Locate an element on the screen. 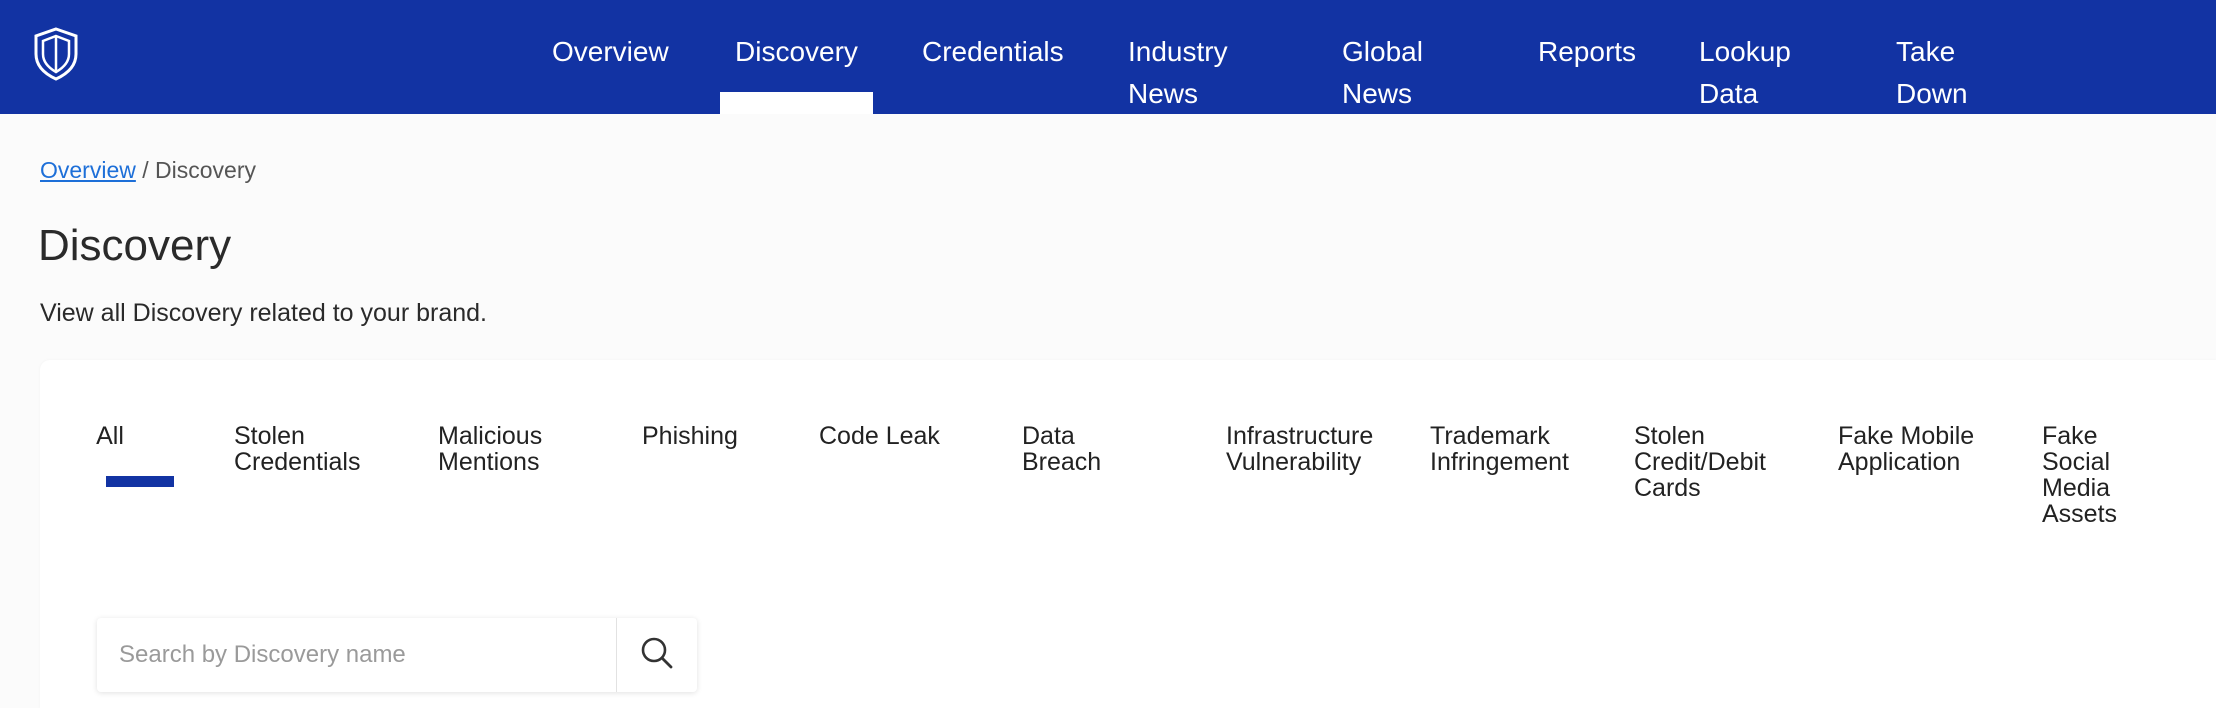 This screenshot has height=708, width=2216. tab-phishing: Phishing is located at coordinates (727, 436).